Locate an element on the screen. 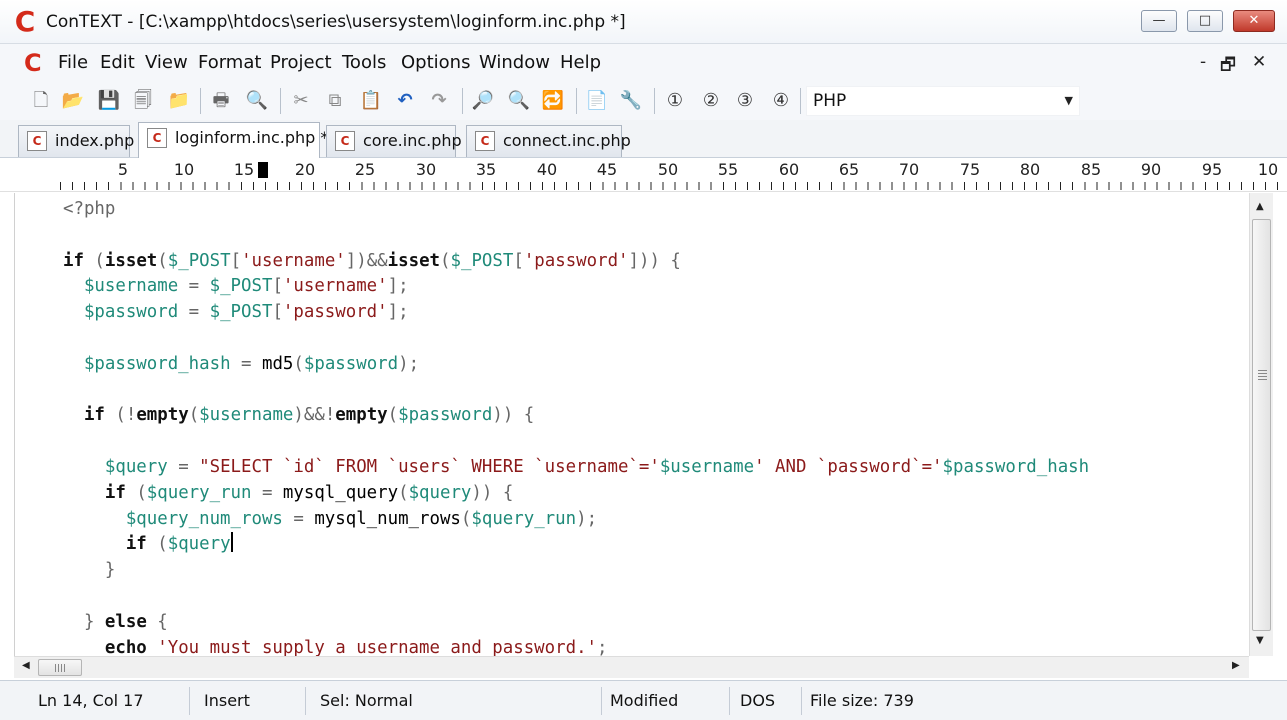 The image size is (1287, 720). tools-icon: 🔧 is located at coordinates (631, 101).